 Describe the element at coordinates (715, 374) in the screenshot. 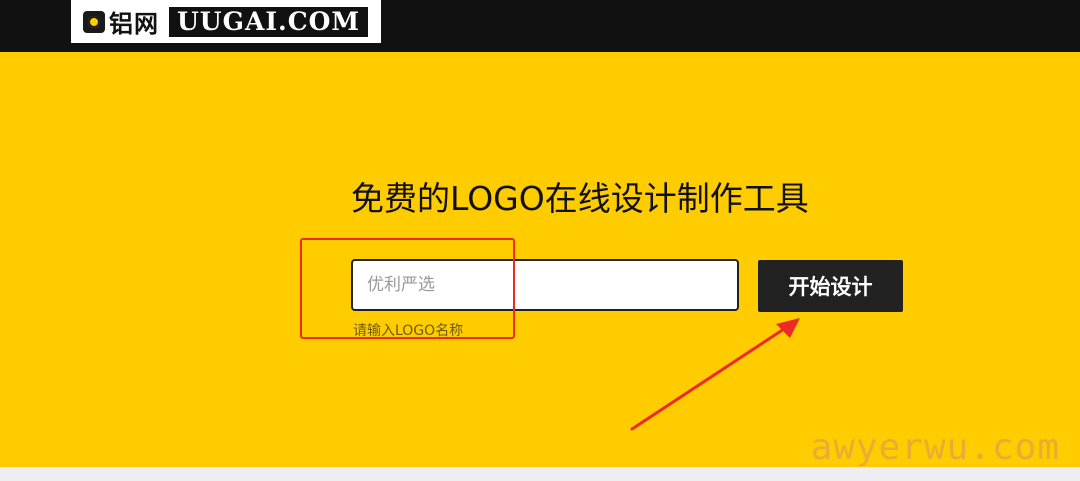

I see `arrow-icon` at that location.